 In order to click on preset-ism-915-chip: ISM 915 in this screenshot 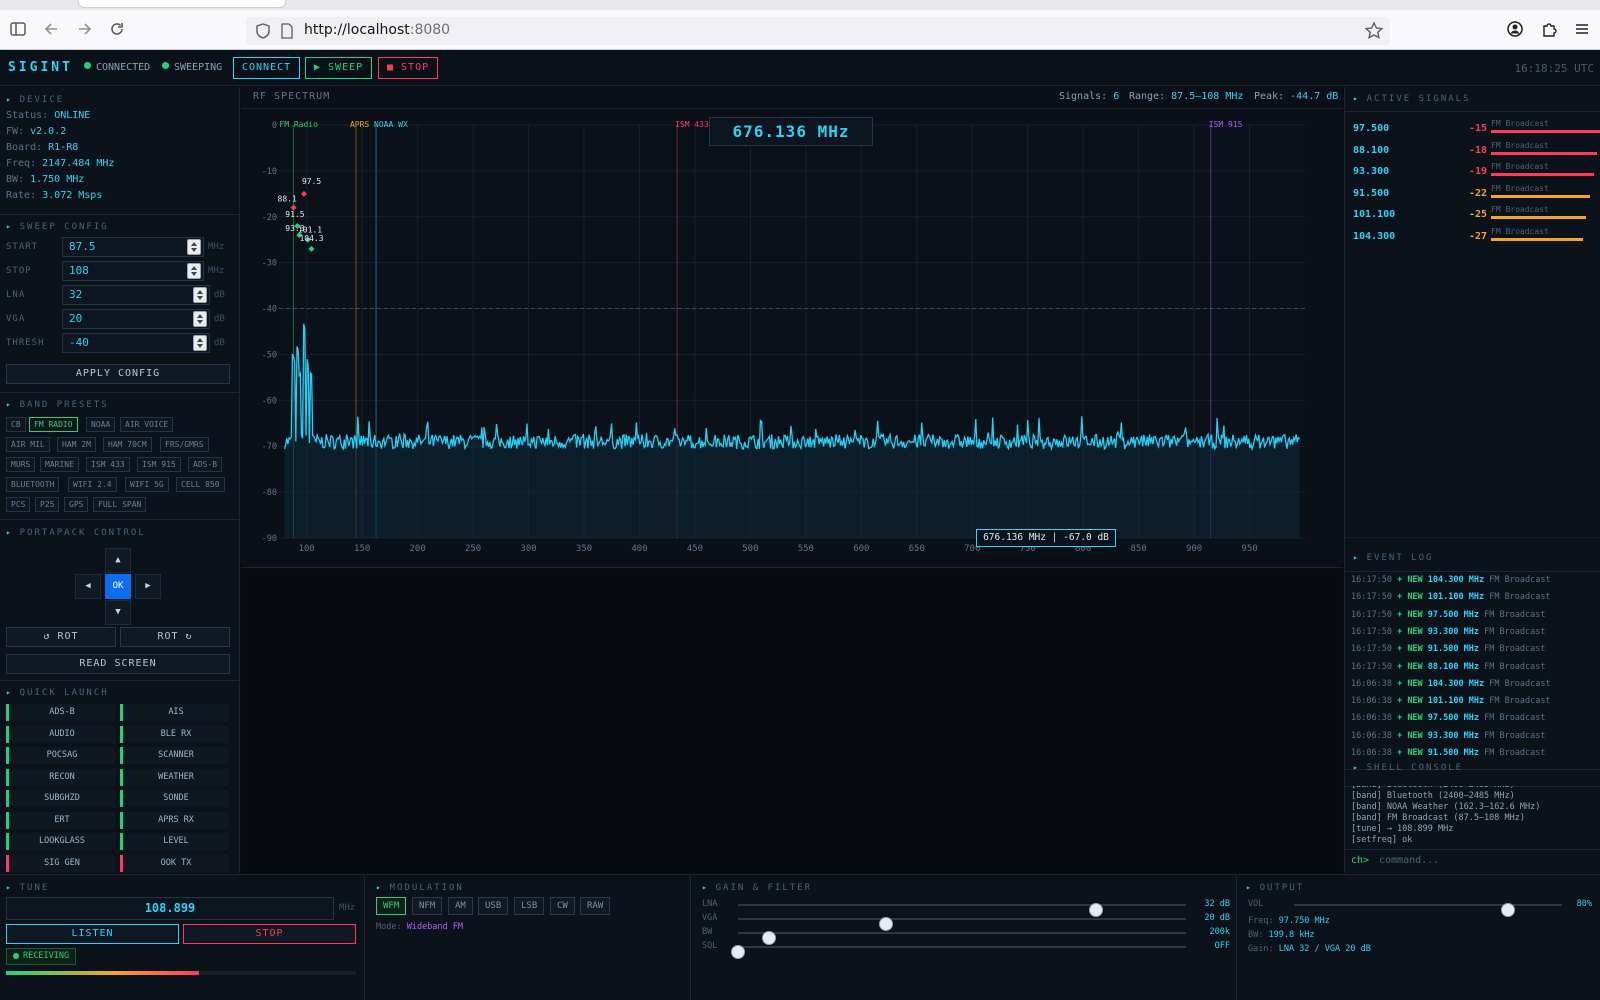, I will do `click(159, 464)`.